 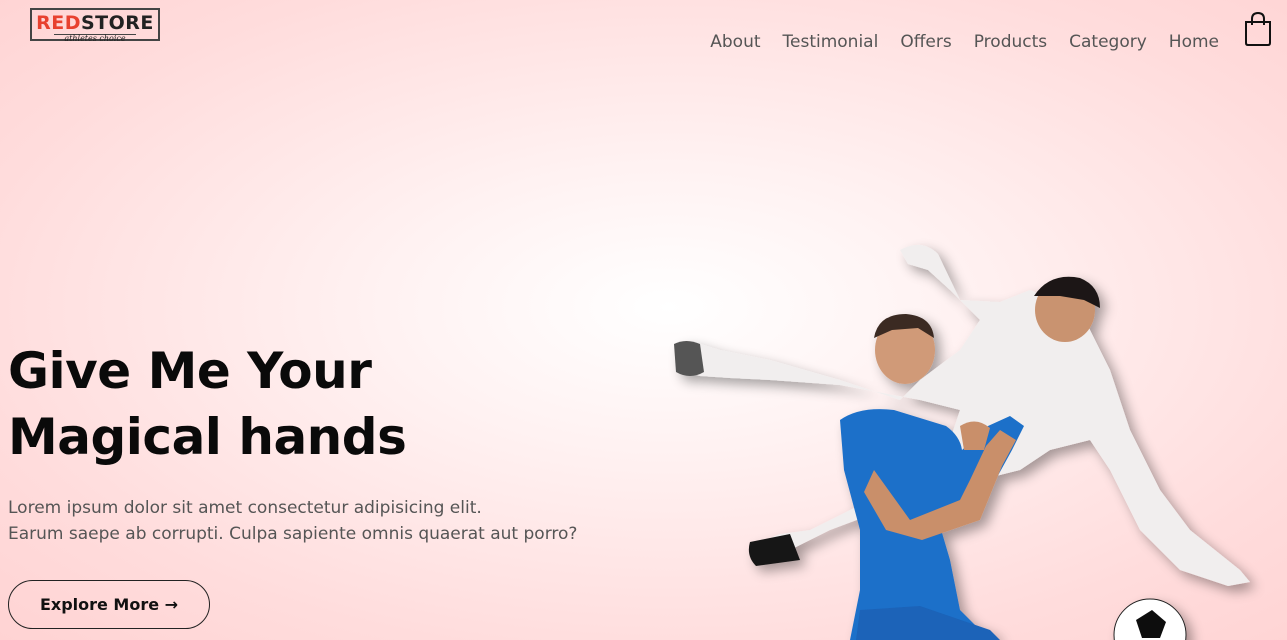 I want to click on nav-link-offers: Offers, so click(x=925, y=42).